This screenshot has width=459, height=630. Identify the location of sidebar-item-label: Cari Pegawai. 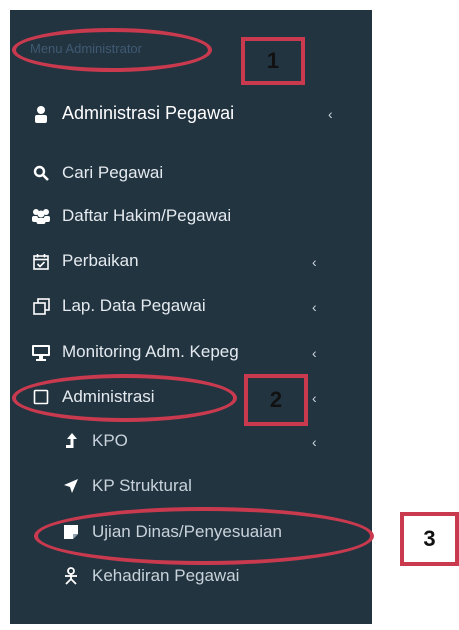
(113, 172).